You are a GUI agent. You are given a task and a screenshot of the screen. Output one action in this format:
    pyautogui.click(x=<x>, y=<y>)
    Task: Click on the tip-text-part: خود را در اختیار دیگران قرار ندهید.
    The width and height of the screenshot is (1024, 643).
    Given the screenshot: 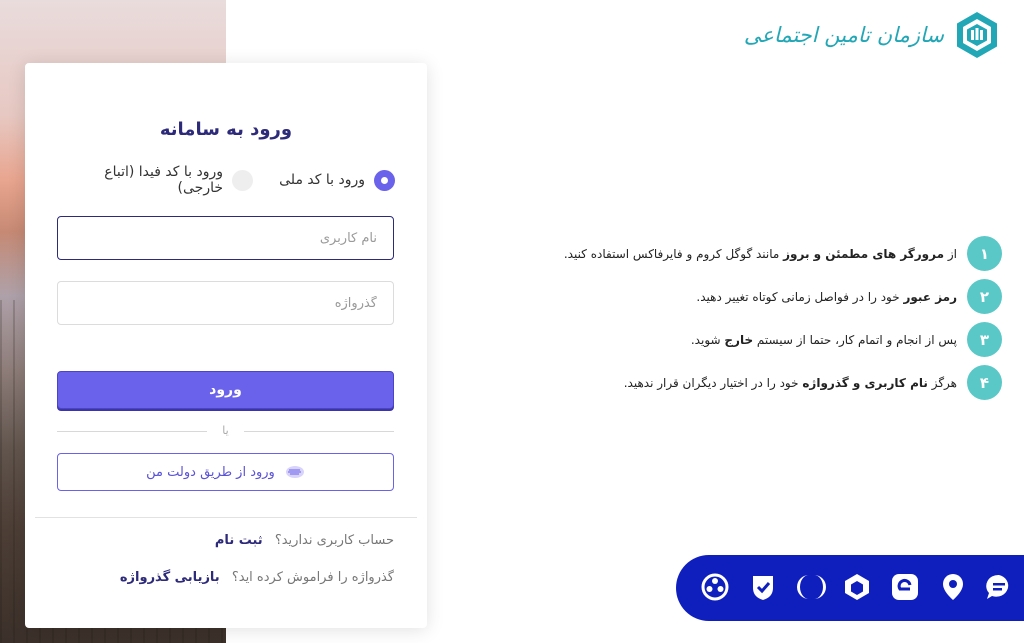 What is the action you would take?
    pyautogui.click(x=713, y=382)
    